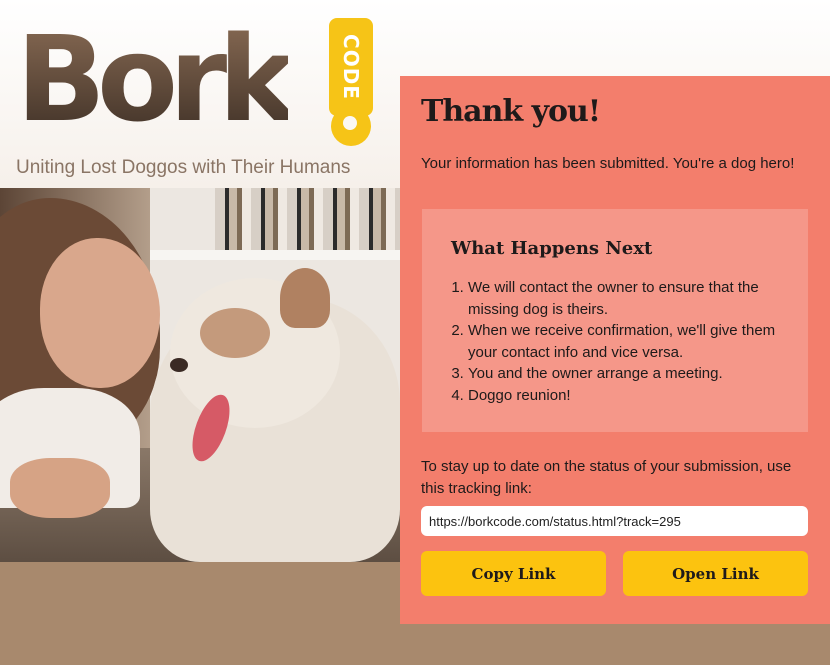  I want to click on tagline: Uniting Lost Doggos with Their Humans, so click(183, 167).